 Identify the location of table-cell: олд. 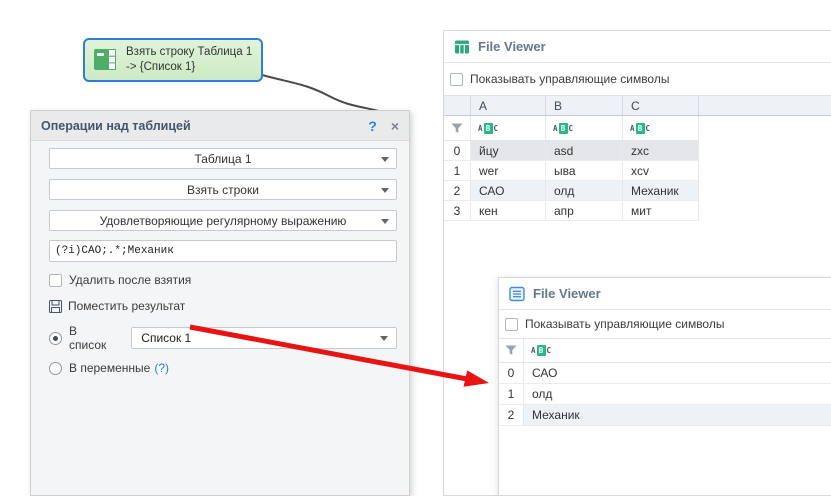
(584, 190).